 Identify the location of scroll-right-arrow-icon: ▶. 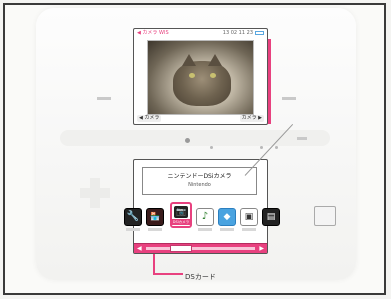
(261, 248).